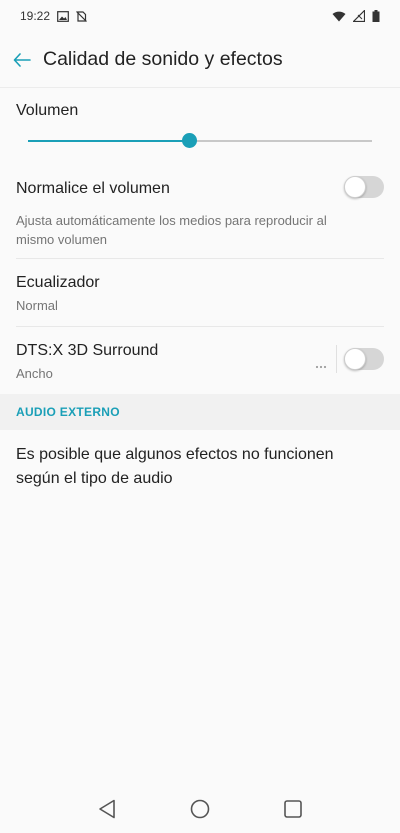 The height and width of the screenshot is (833, 400). I want to click on back-triangle-icon, so click(106, 809).